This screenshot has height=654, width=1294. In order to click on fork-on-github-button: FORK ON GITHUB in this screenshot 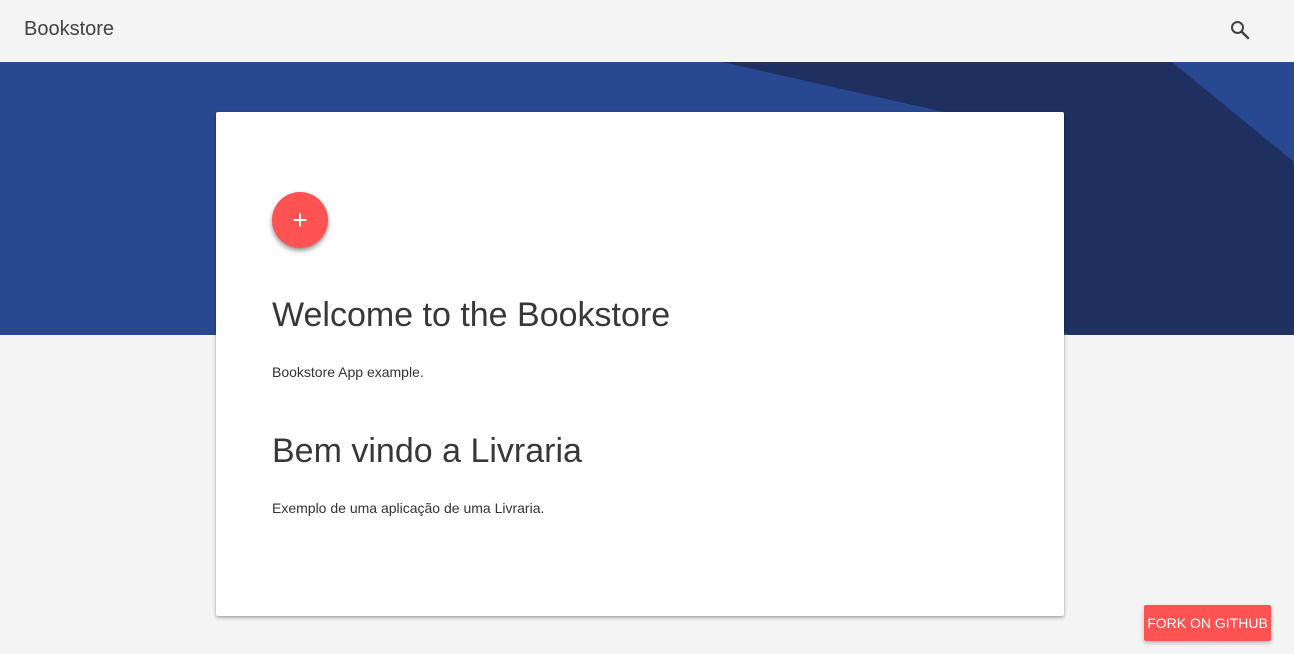, I will do `click(1207, 623)`.